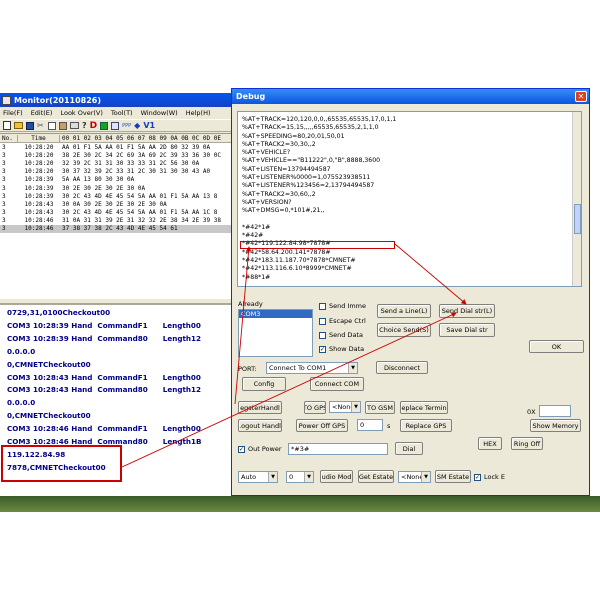  What do you see at coordinates (275, 314) in the screenshot?
I see `already-item-com3: COM3` at bounding box center [275, 314].